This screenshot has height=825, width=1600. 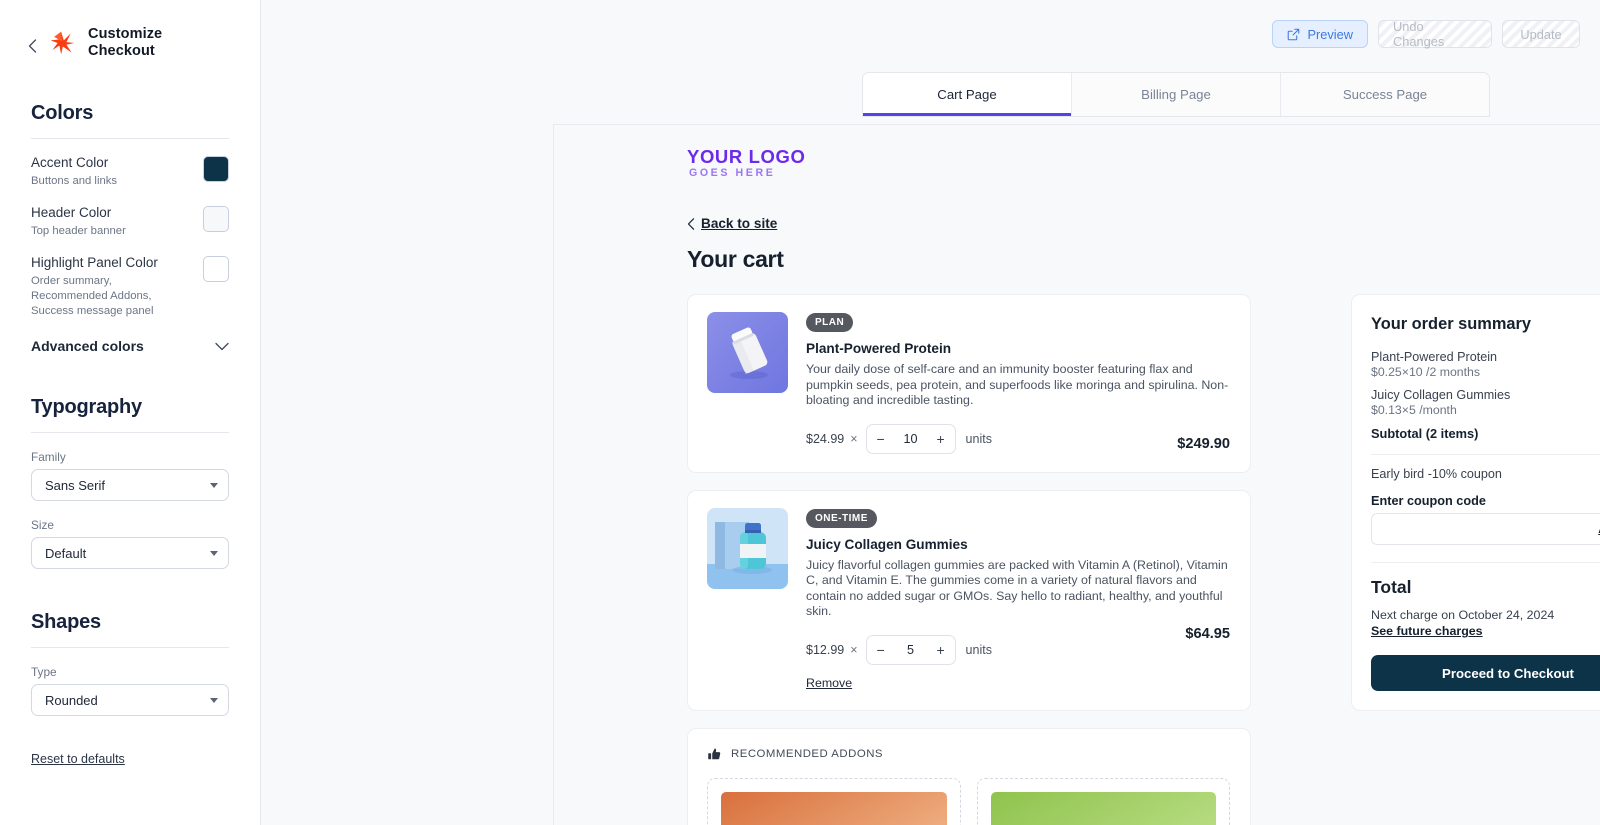 I want to click on update-button: Update, so click(x=1541, y=34).